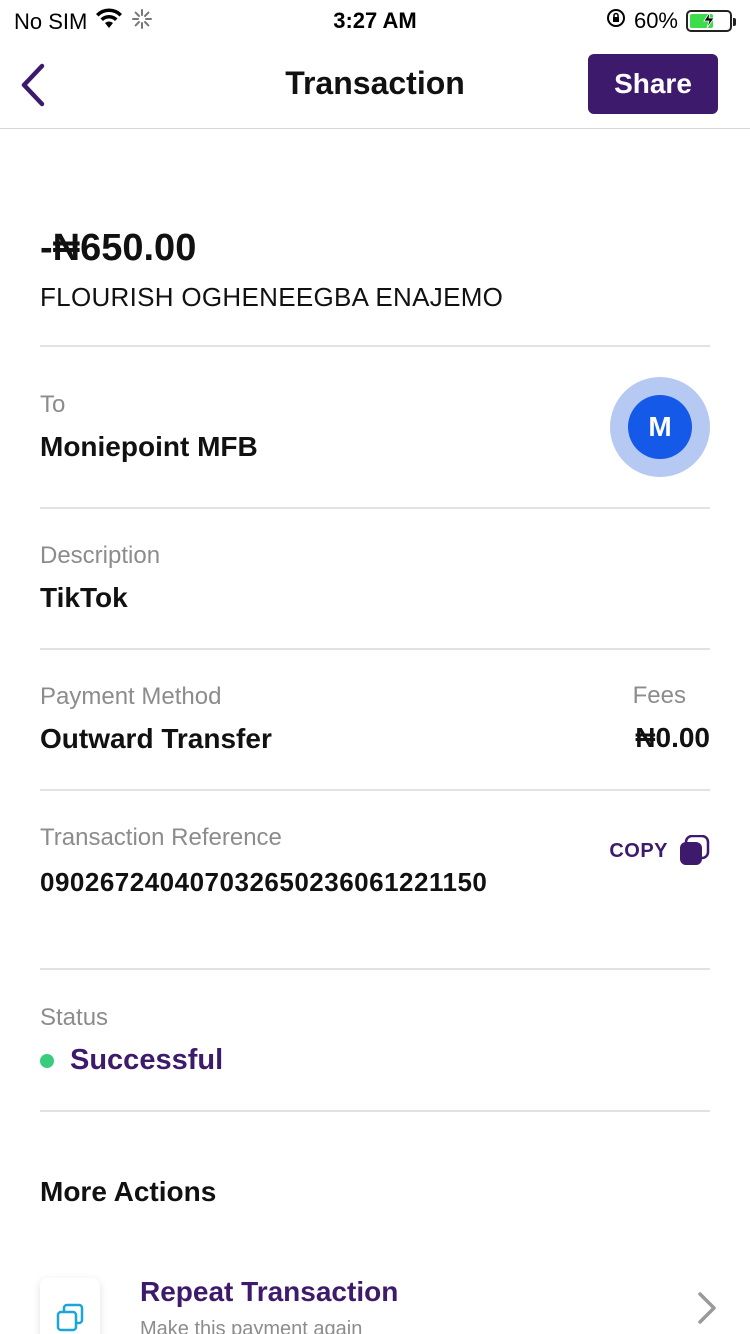 The width and height of the screenshot is (750, 1334). What do you see at coordinates (118, 248) in the screenshot?
I see `transaction-amount: -₦650.00` at bounding box center [118, 248].